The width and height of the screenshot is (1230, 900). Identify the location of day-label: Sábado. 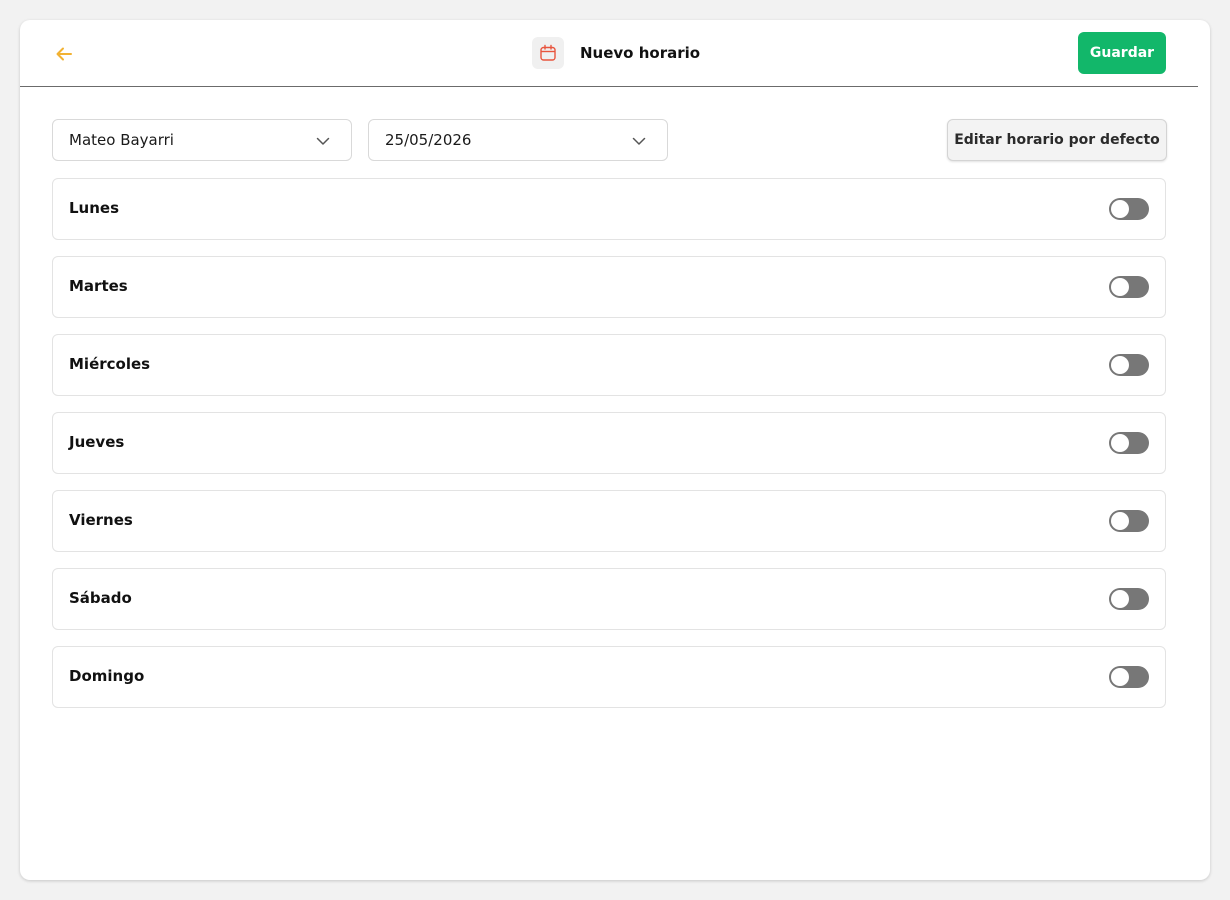
(100, 598).